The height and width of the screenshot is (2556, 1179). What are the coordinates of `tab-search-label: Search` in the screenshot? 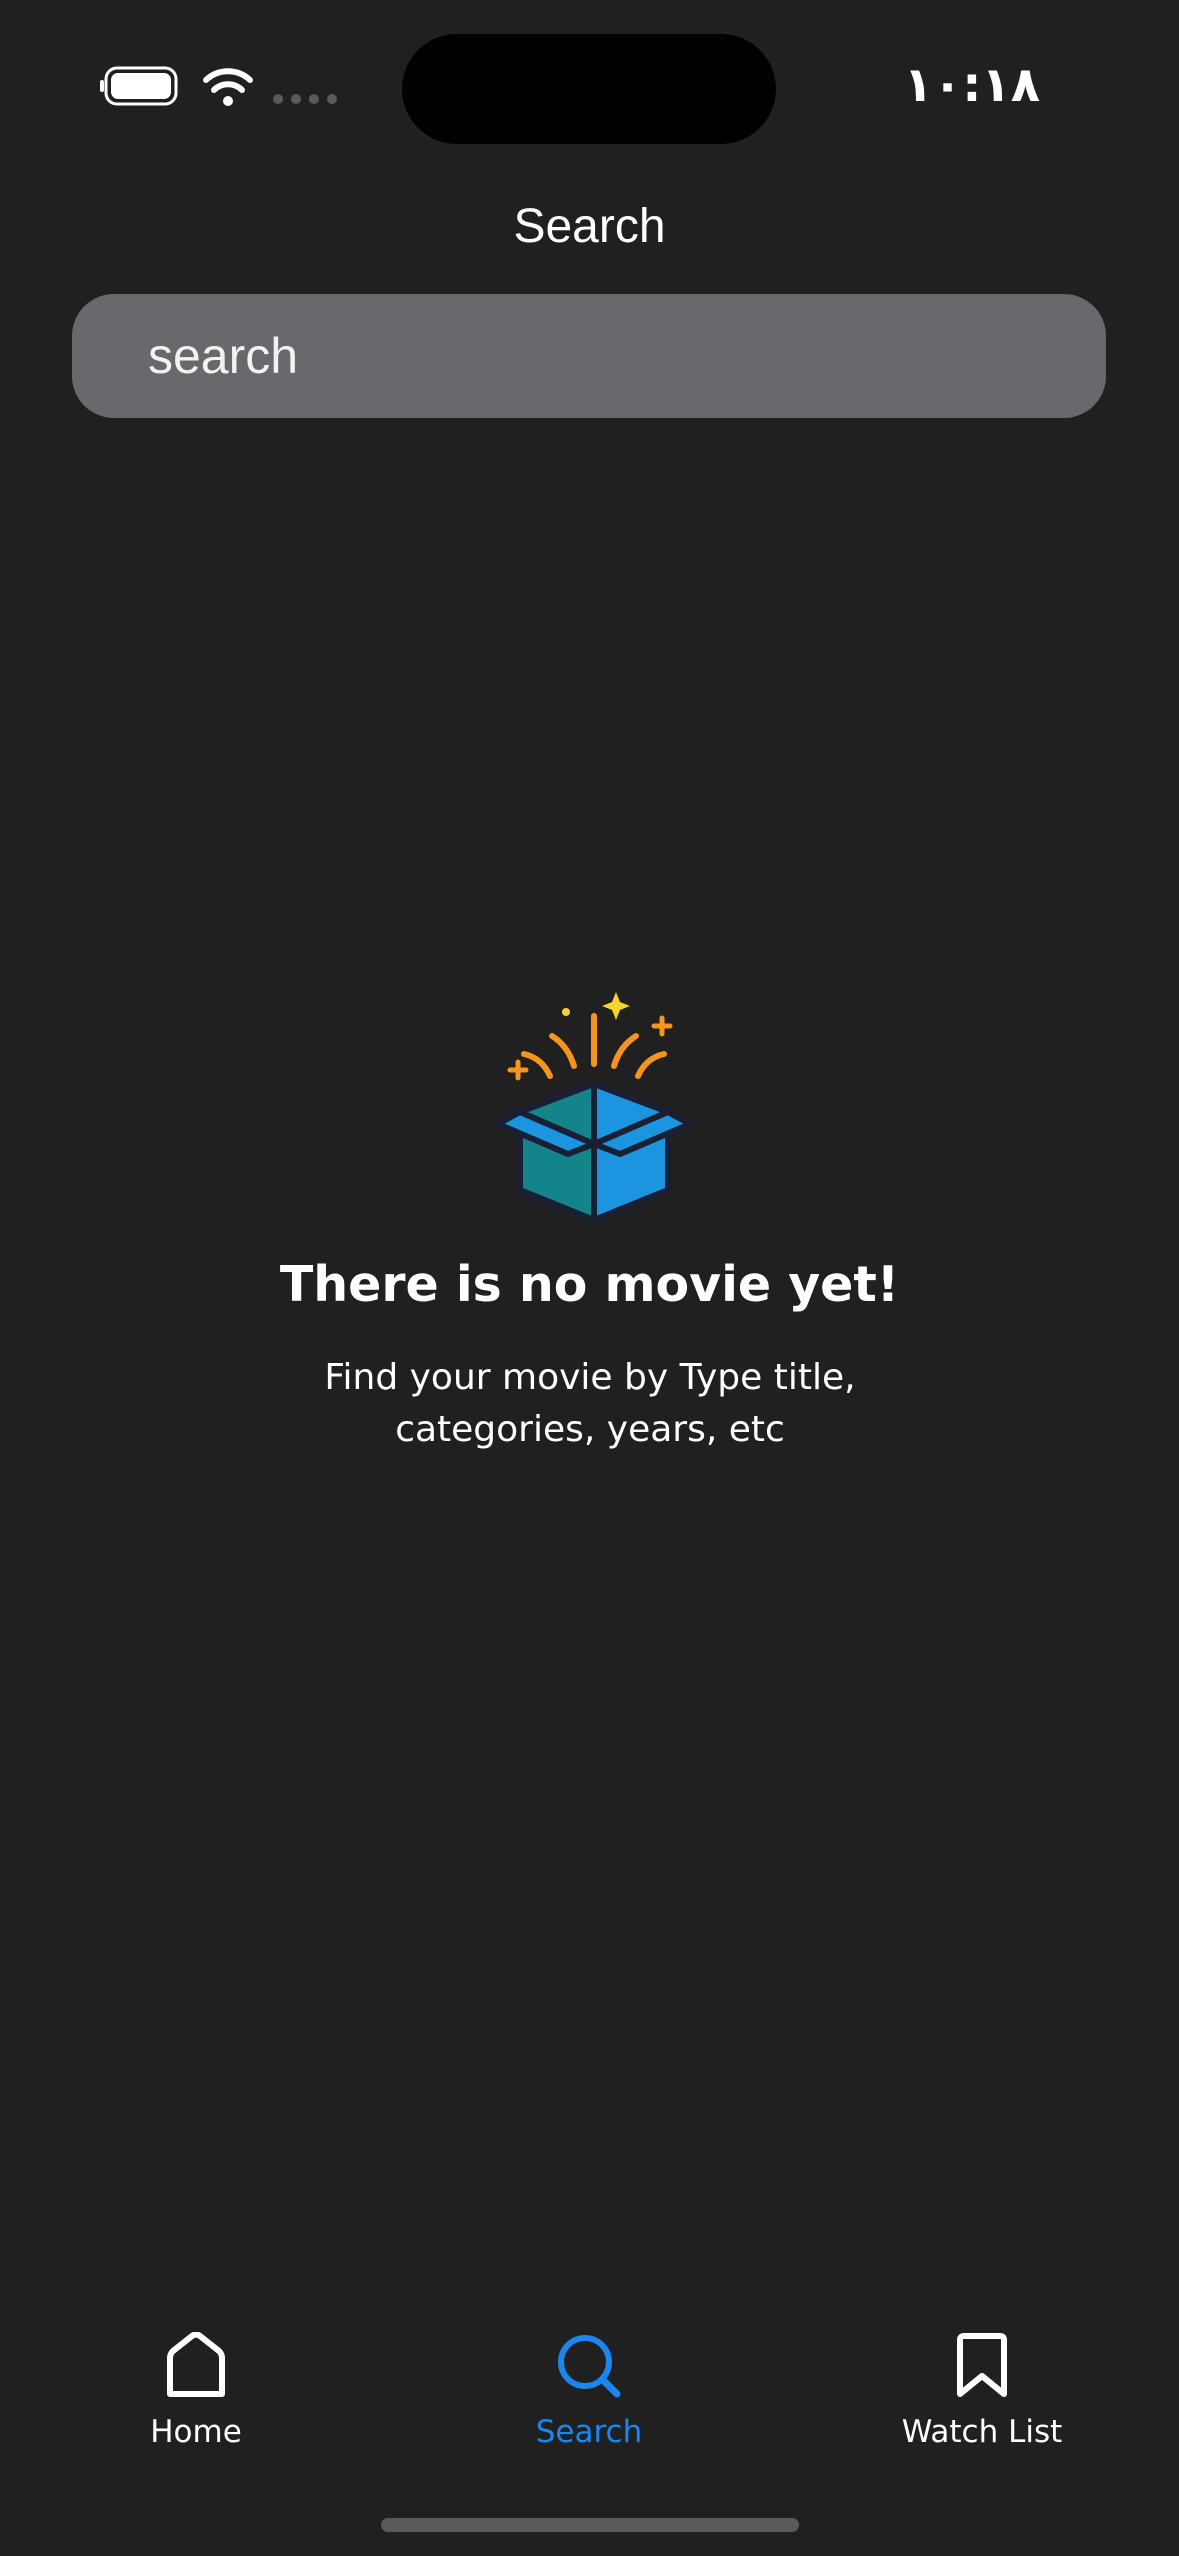 It's located at (589, 2432).